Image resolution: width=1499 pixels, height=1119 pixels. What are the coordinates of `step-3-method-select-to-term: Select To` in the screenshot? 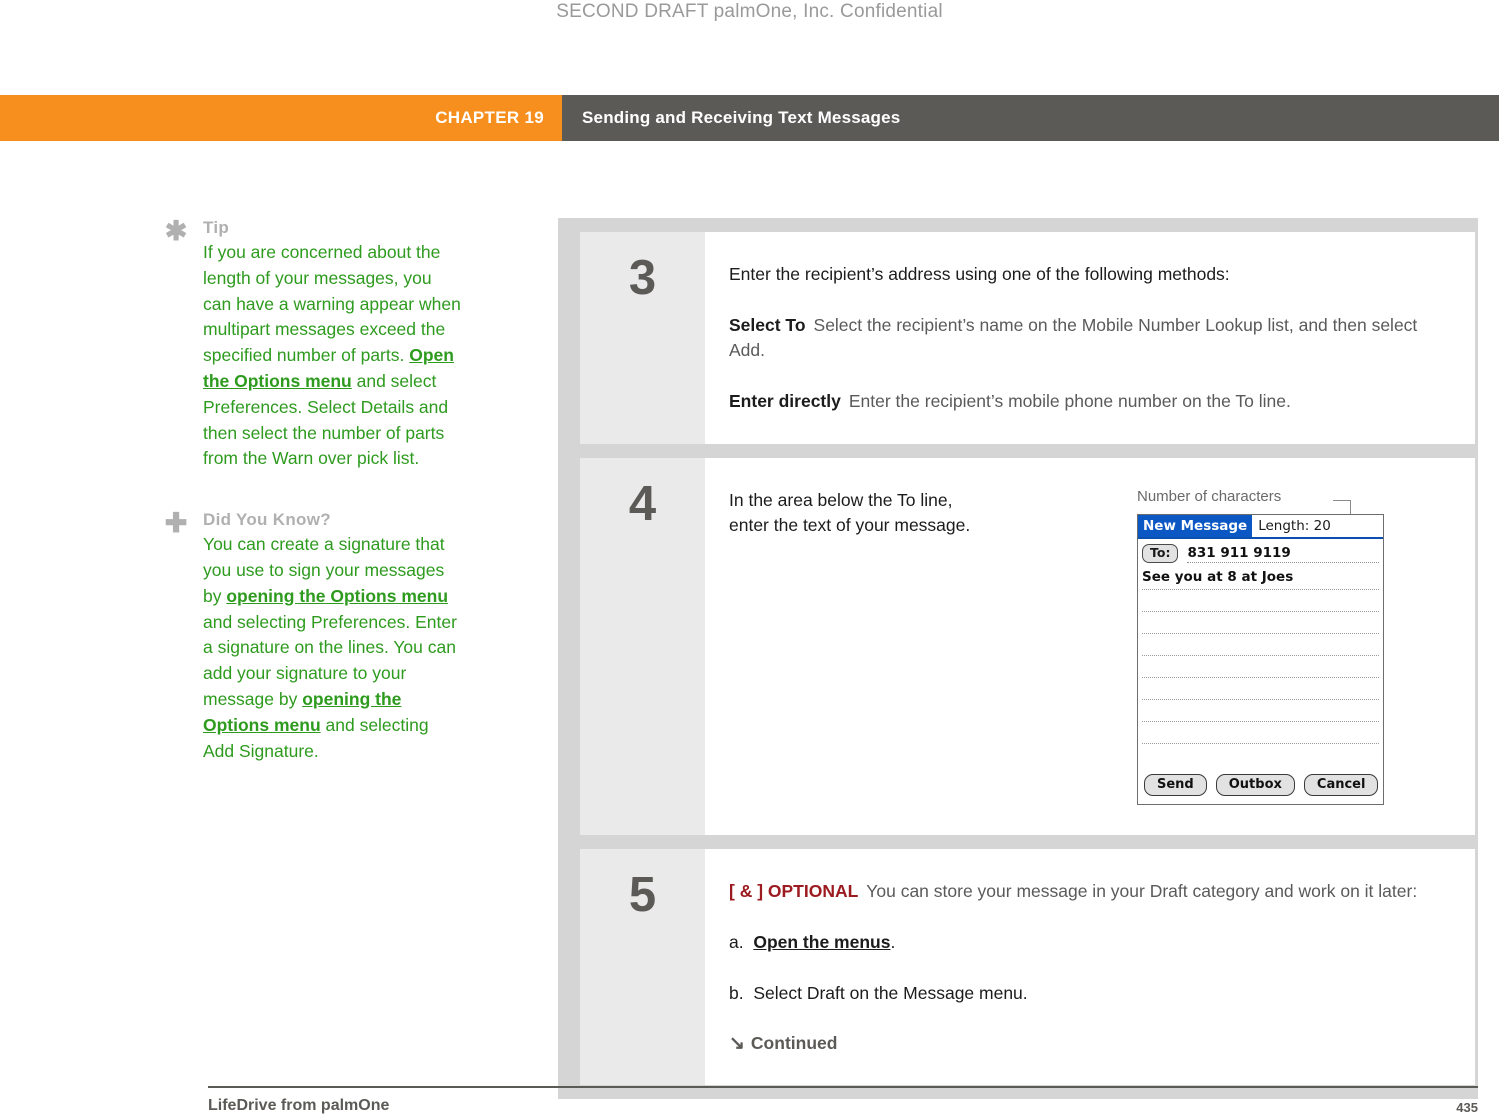 It's located at (767, 325).